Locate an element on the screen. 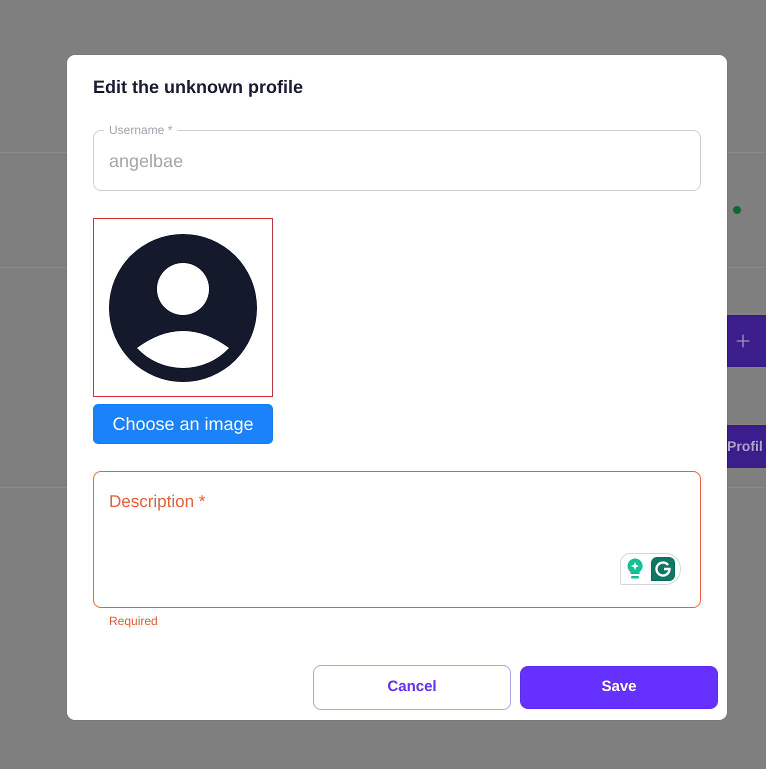 The image size is (766, 769). dialog-title: Edit the unknown profile is located at coordinates (198, 87).